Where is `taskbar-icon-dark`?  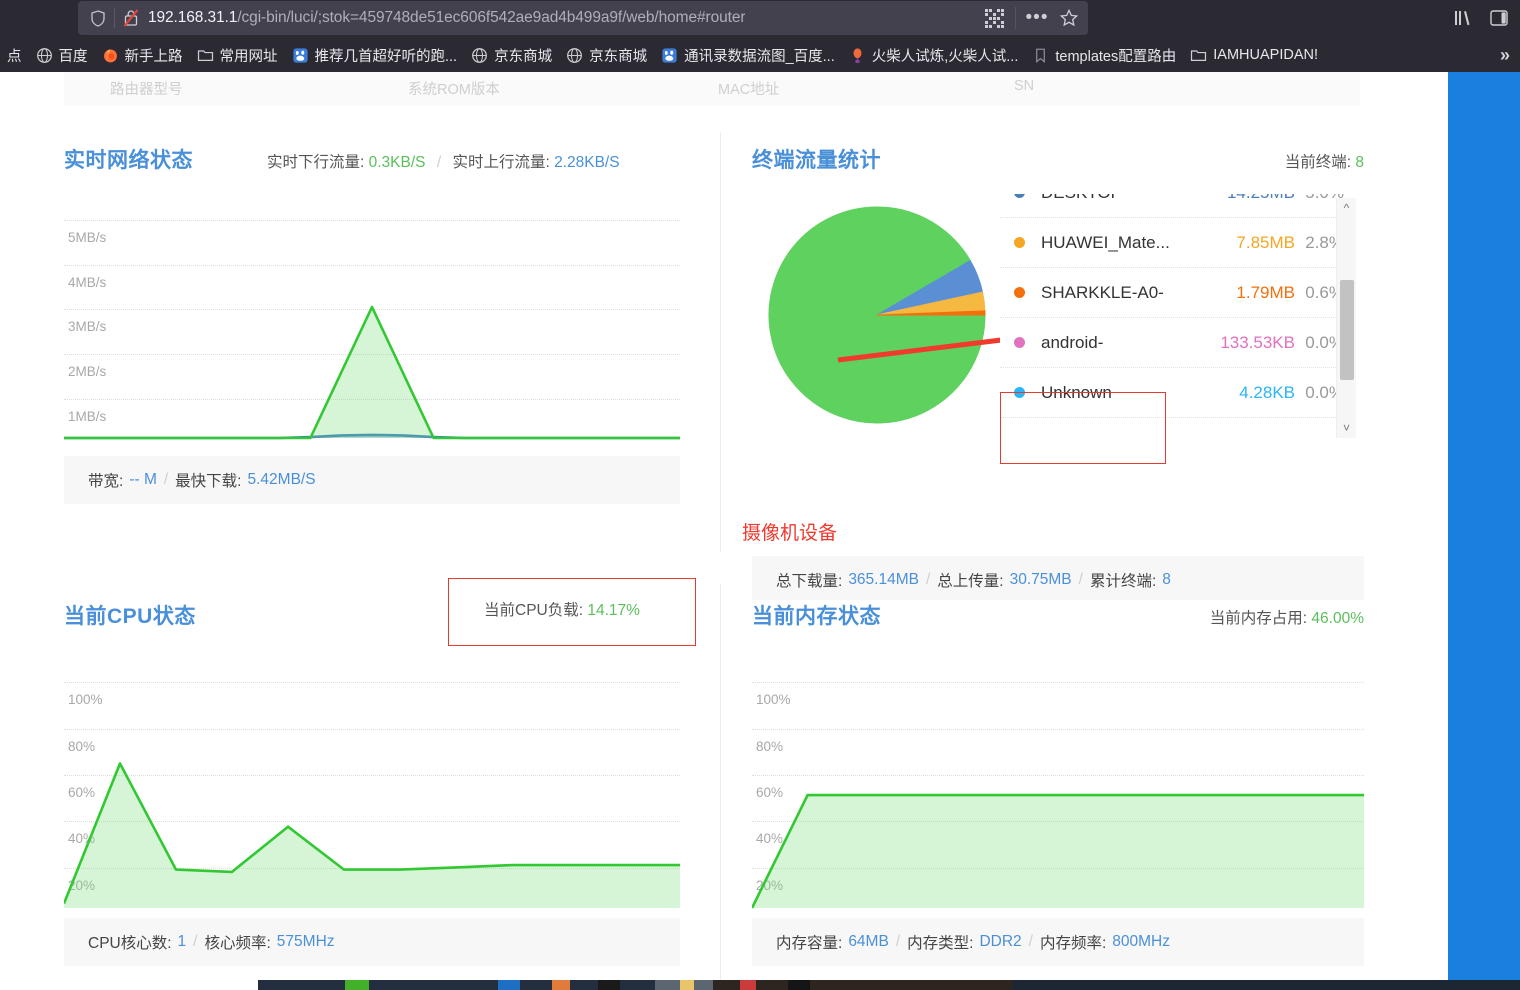 taskbar-icon-dark is located at coordinates (609, 985).